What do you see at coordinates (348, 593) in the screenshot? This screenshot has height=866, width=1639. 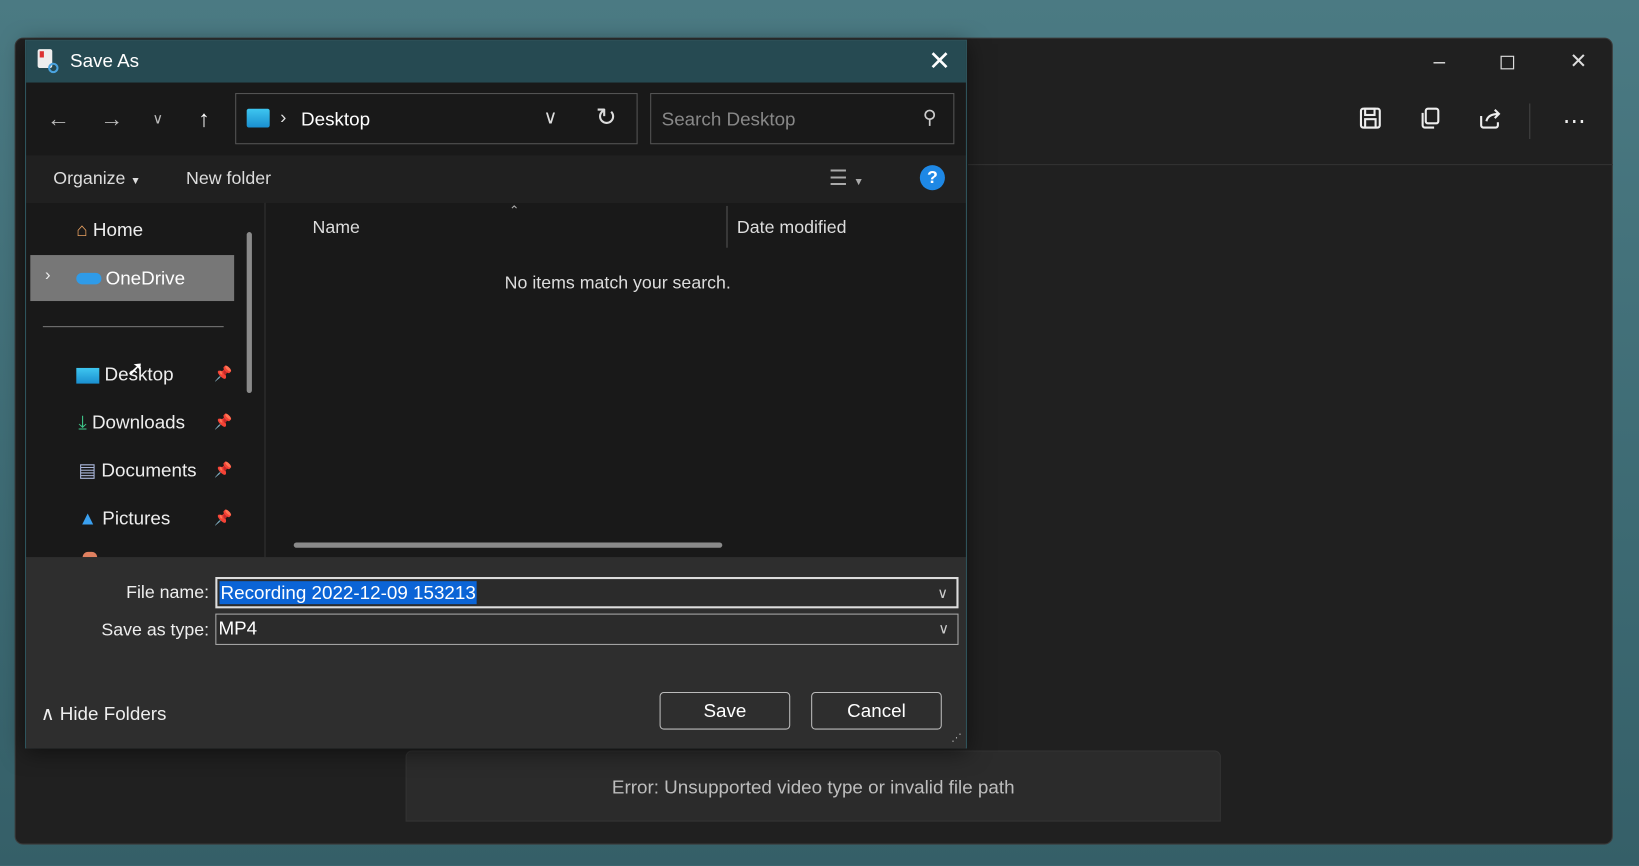 I see `file-name-value: Recording 2022-12-09 153213` at bounding box center [348, 593].